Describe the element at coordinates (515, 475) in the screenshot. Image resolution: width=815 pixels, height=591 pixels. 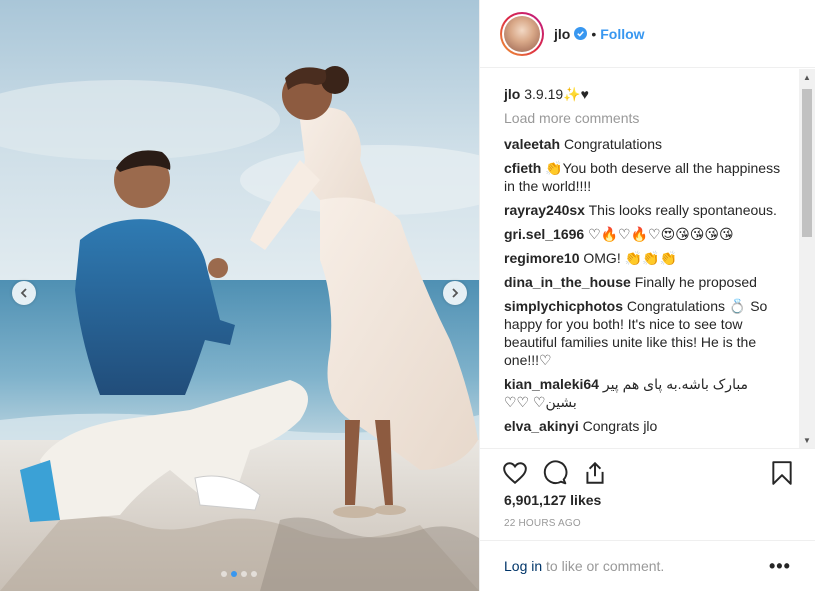
I see `heart-icon` at that location.